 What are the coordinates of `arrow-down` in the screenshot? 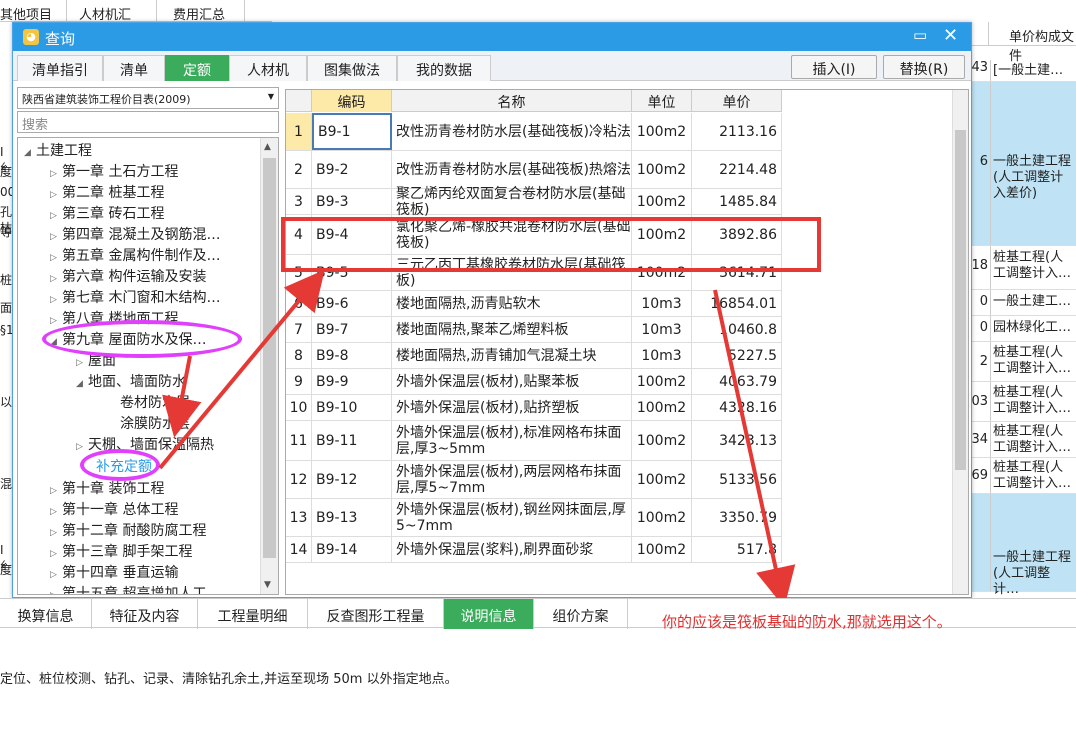 It's located at (182, 396).